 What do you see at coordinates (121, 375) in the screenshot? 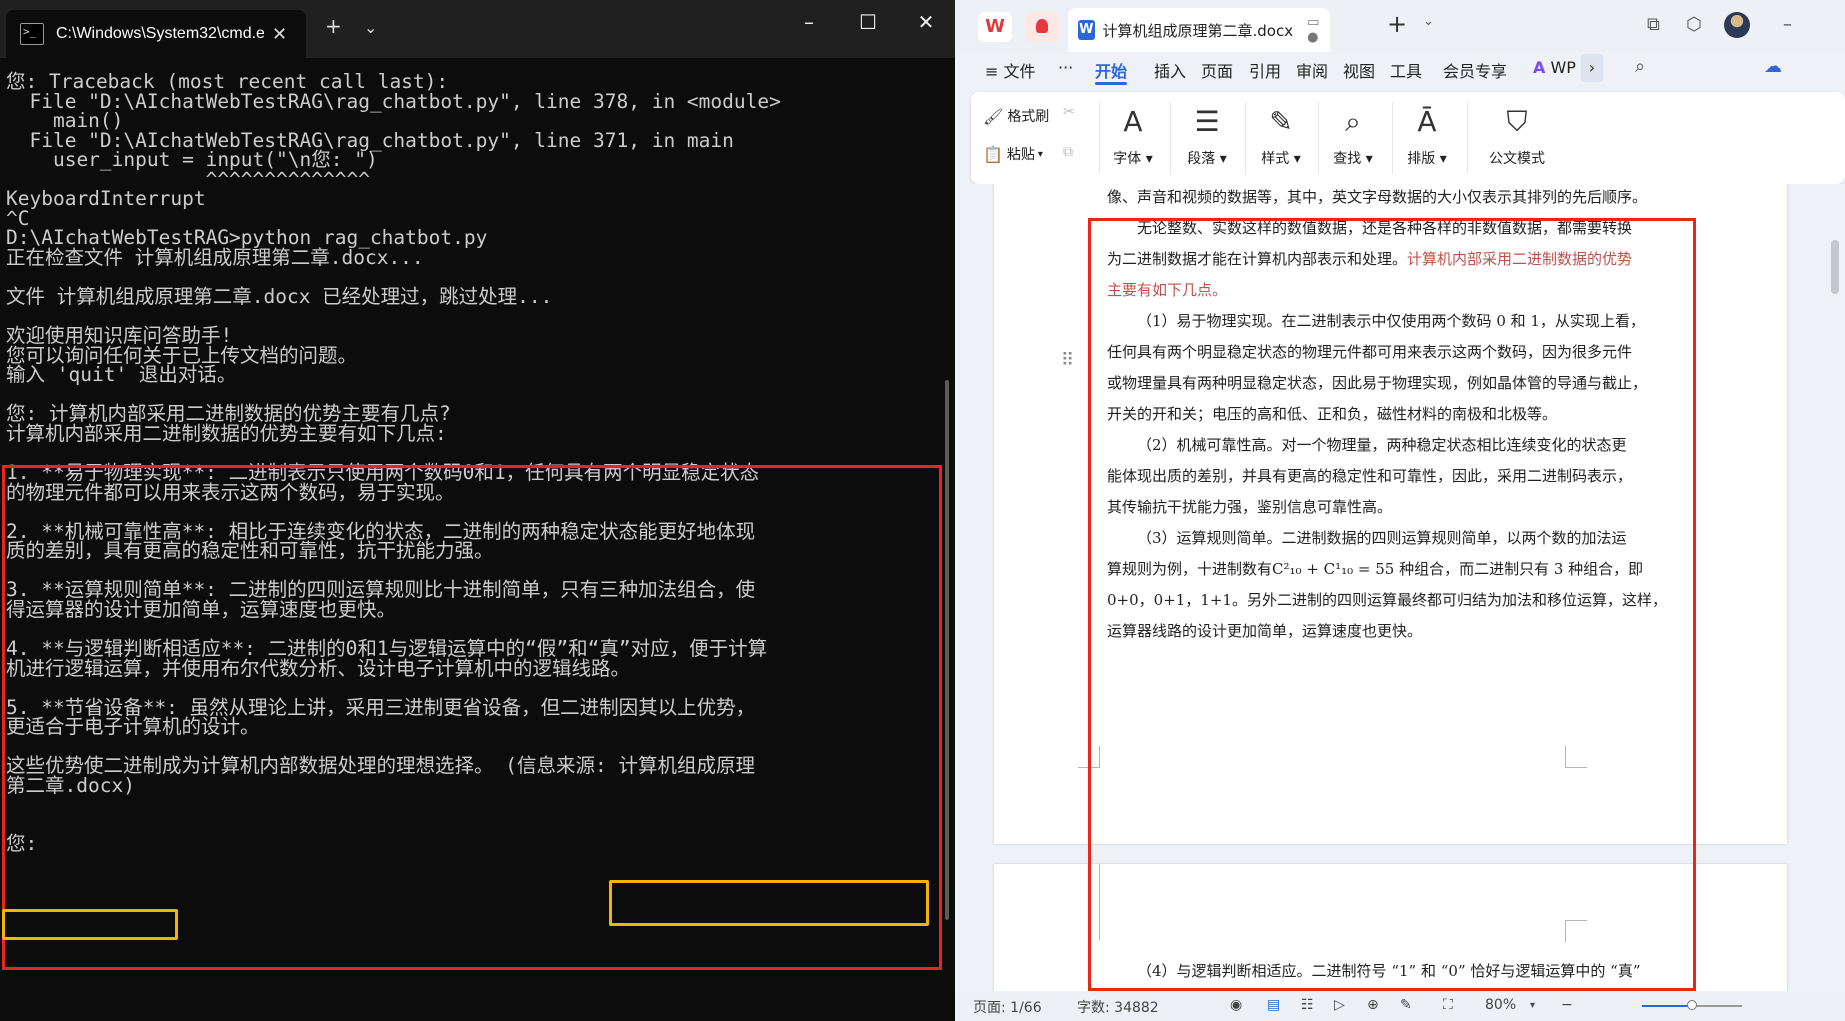
I see `terminal-line: 输入 'quit' 退出对话。` at bounding box center [121, 375].